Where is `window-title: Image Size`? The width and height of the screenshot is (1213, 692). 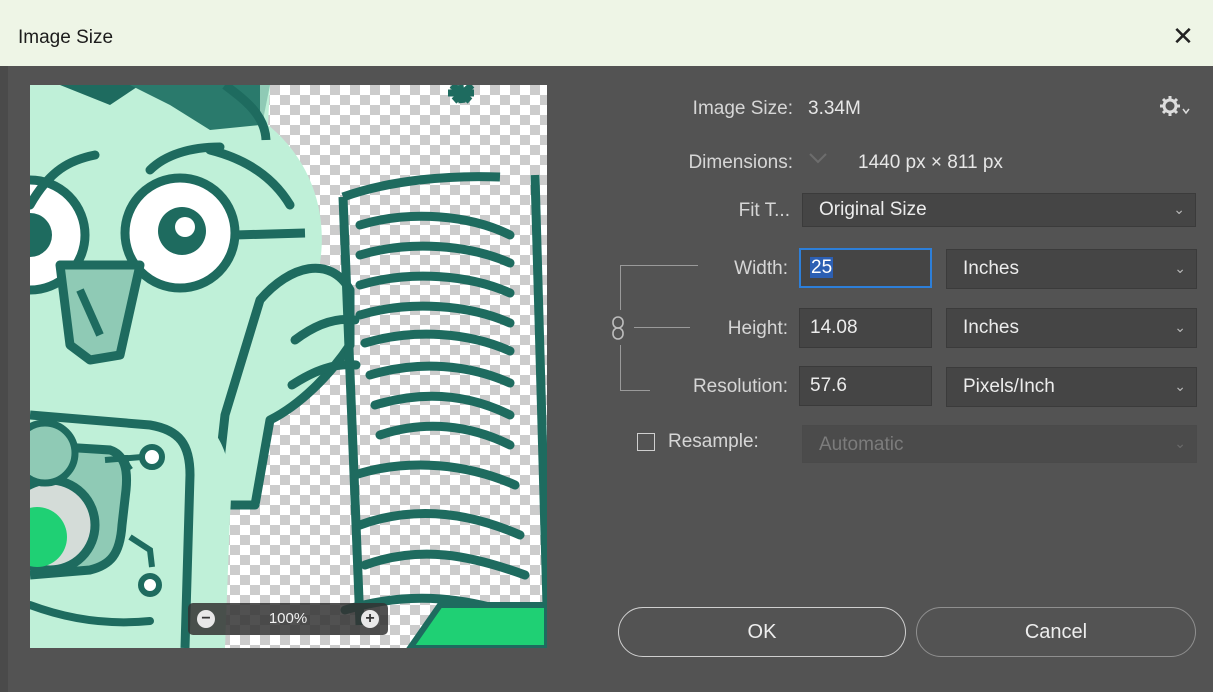
window-title: Image Size is located at coordinates (66, 37).